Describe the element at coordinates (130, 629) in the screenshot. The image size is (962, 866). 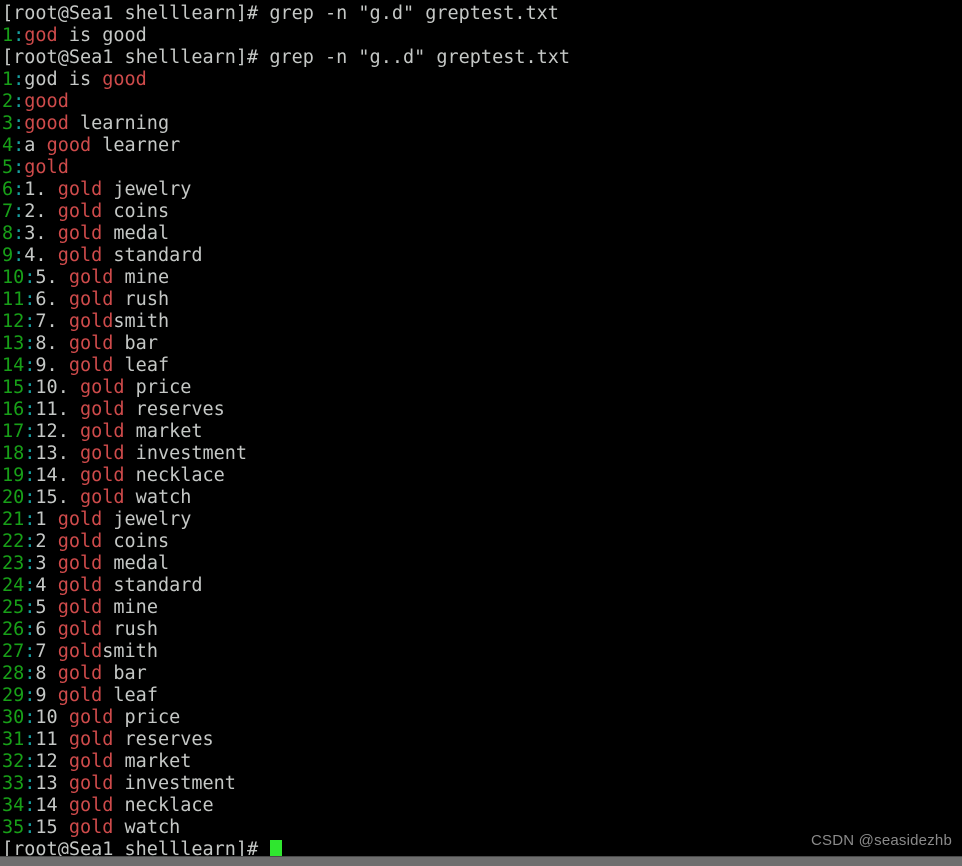
I see `result-text: rush` at that location.